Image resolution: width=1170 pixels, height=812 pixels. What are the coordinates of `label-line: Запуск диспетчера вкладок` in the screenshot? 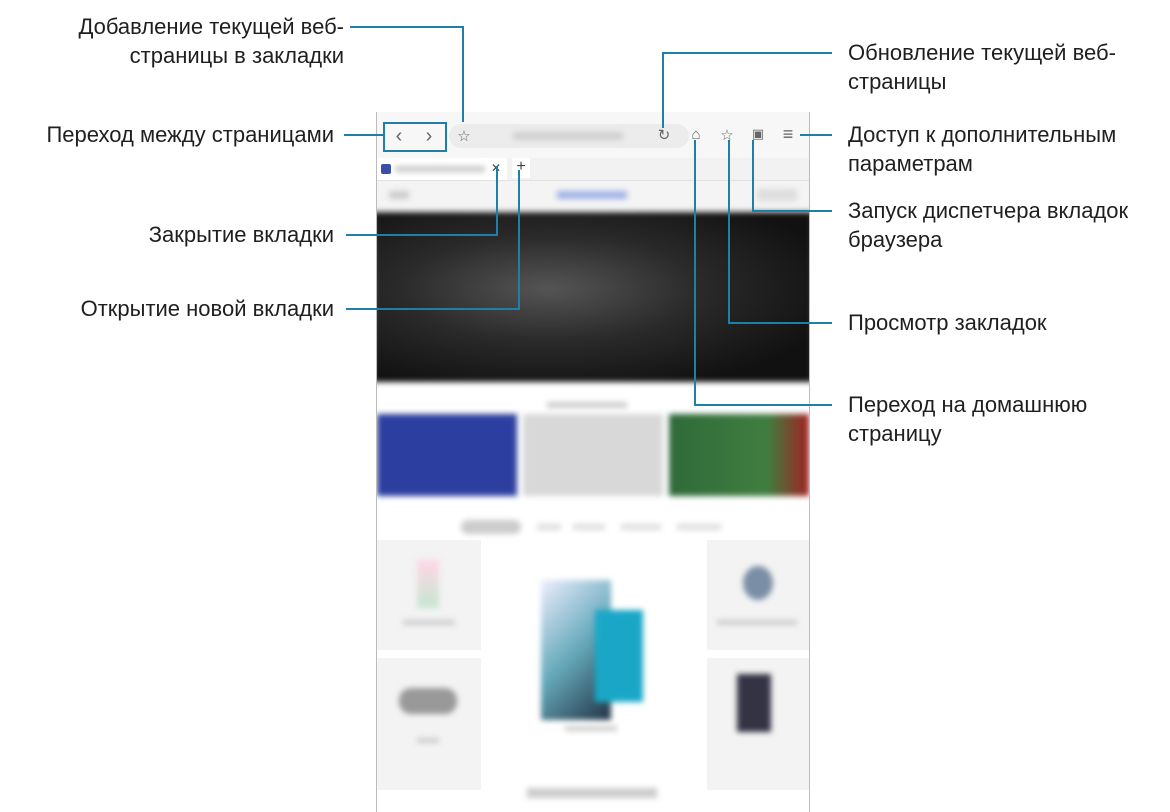 It's located at (988, 210).